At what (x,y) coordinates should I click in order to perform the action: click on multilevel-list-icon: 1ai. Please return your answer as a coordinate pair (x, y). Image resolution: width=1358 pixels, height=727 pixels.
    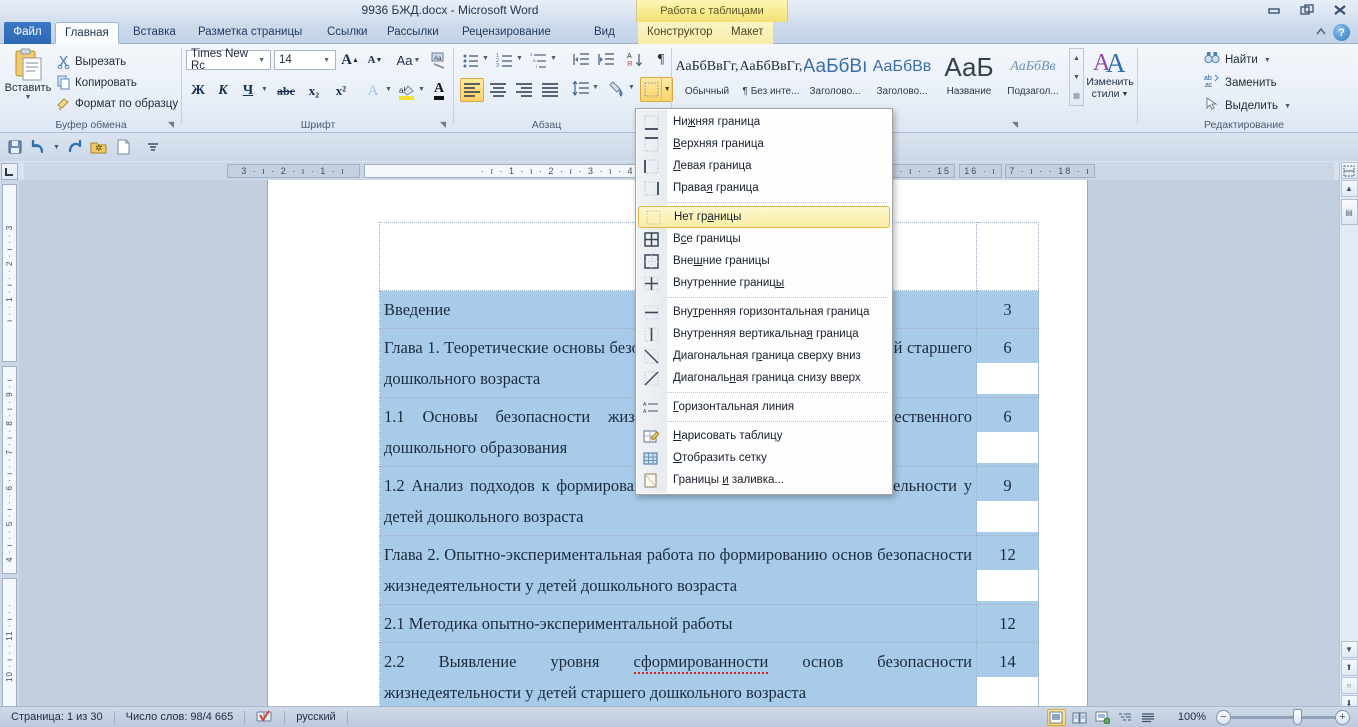
    Looking at the image, I should click on (539, 60).